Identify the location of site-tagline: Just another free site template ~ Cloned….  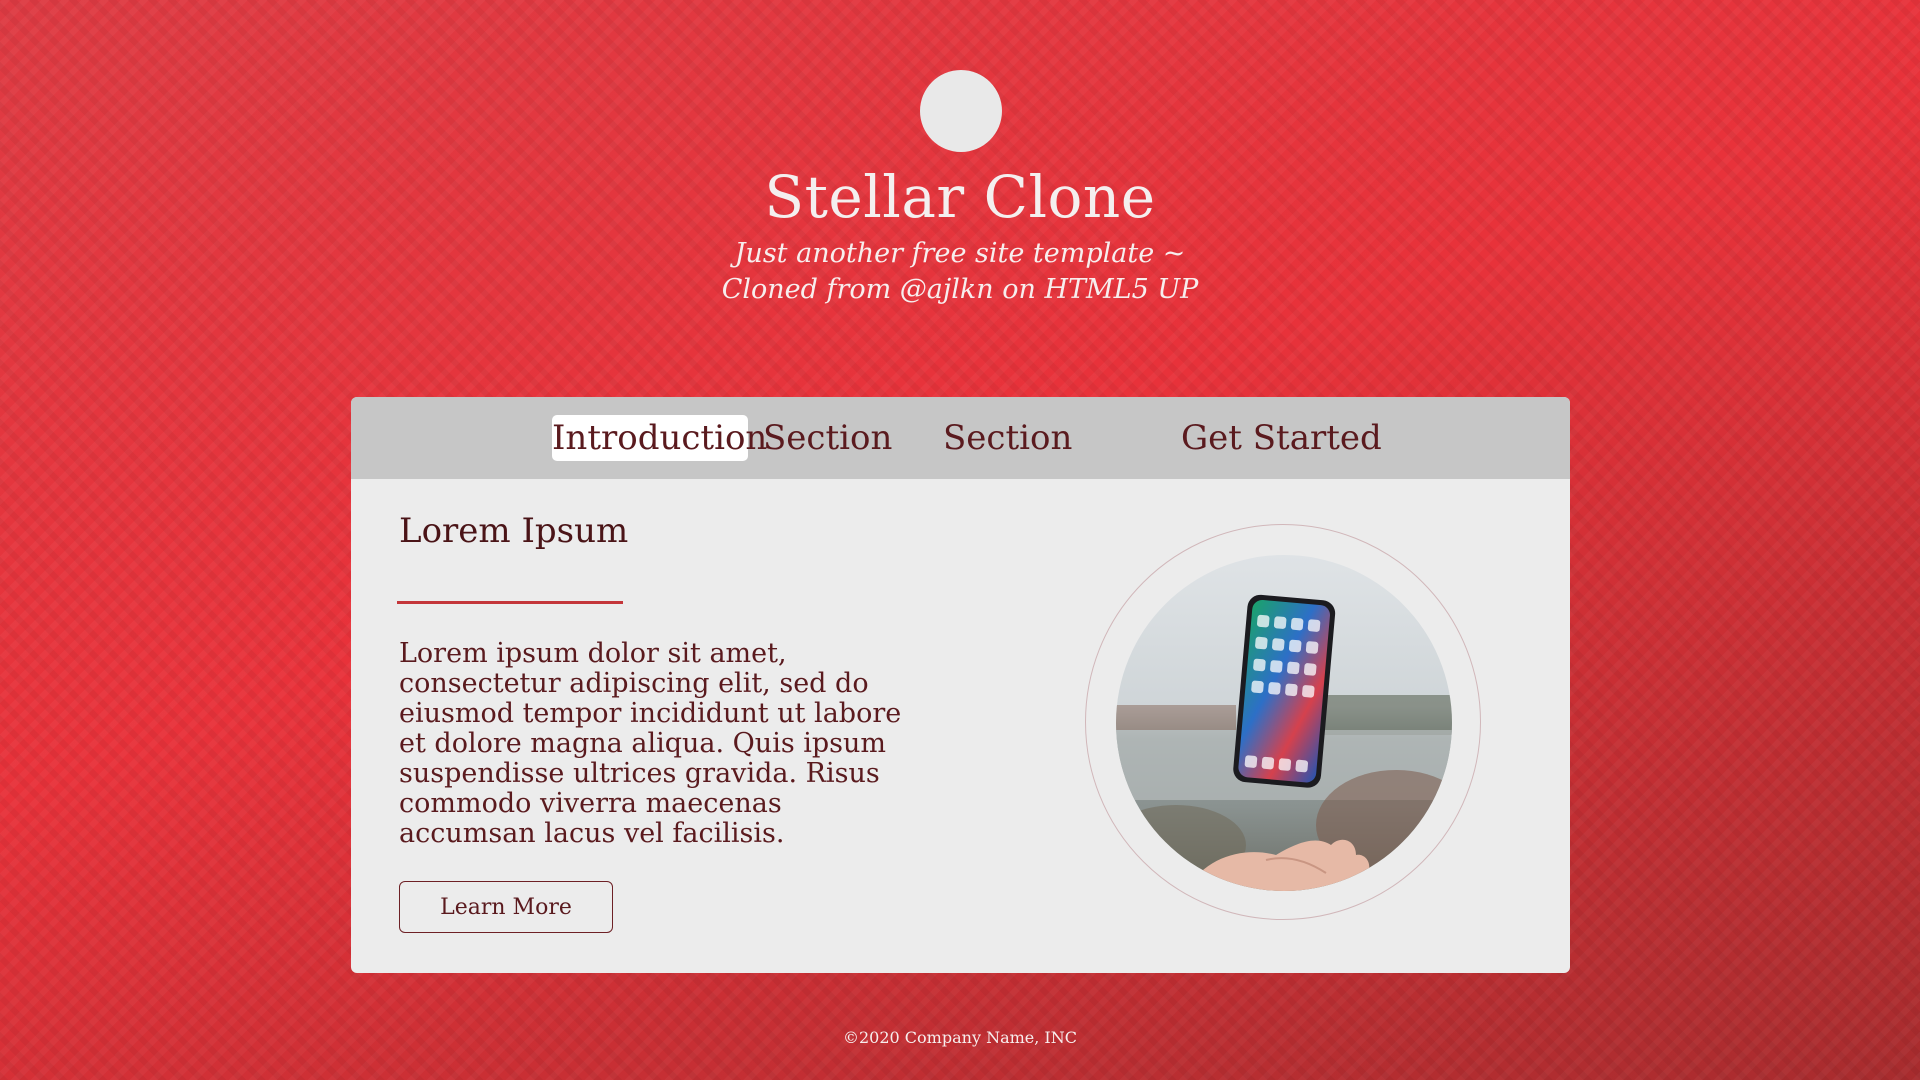
(960, 272).